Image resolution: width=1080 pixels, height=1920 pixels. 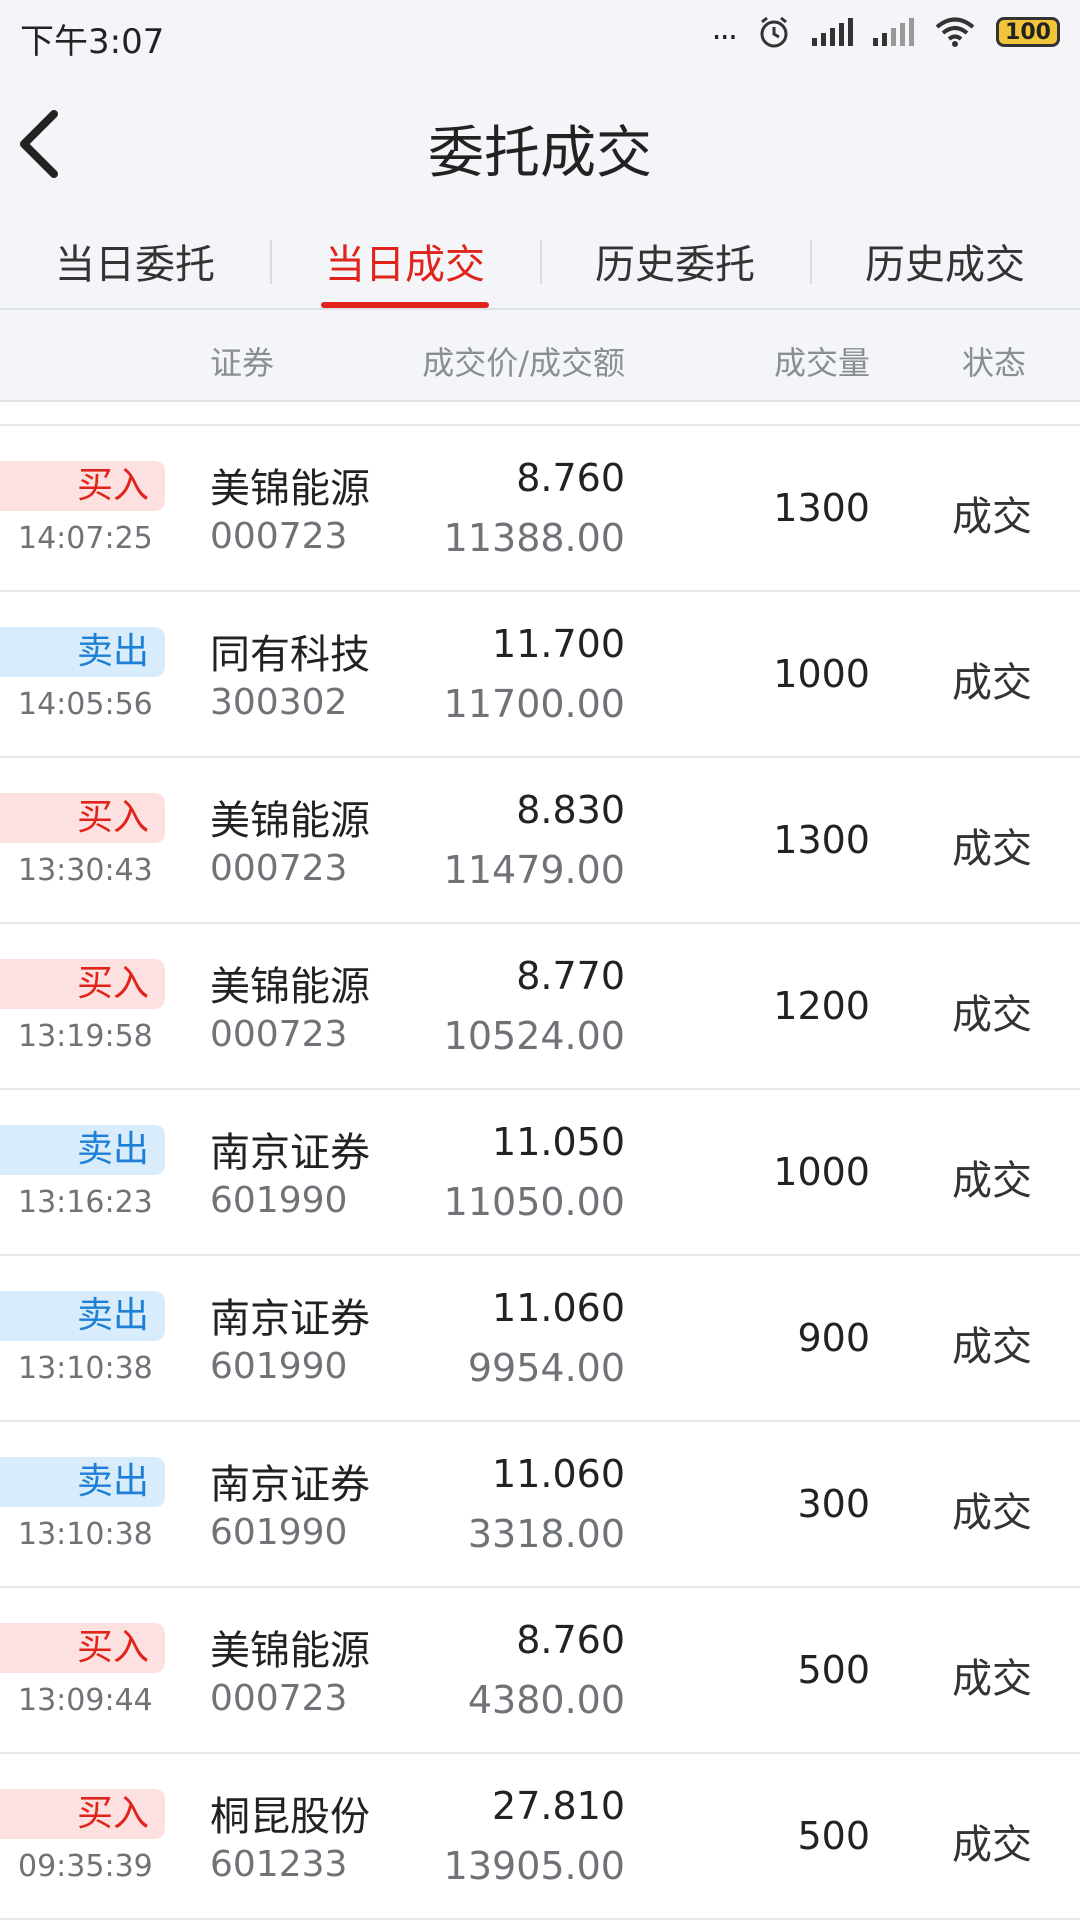 I want to click on trade-amount: 4380.00, so click(x=546, y=1700).